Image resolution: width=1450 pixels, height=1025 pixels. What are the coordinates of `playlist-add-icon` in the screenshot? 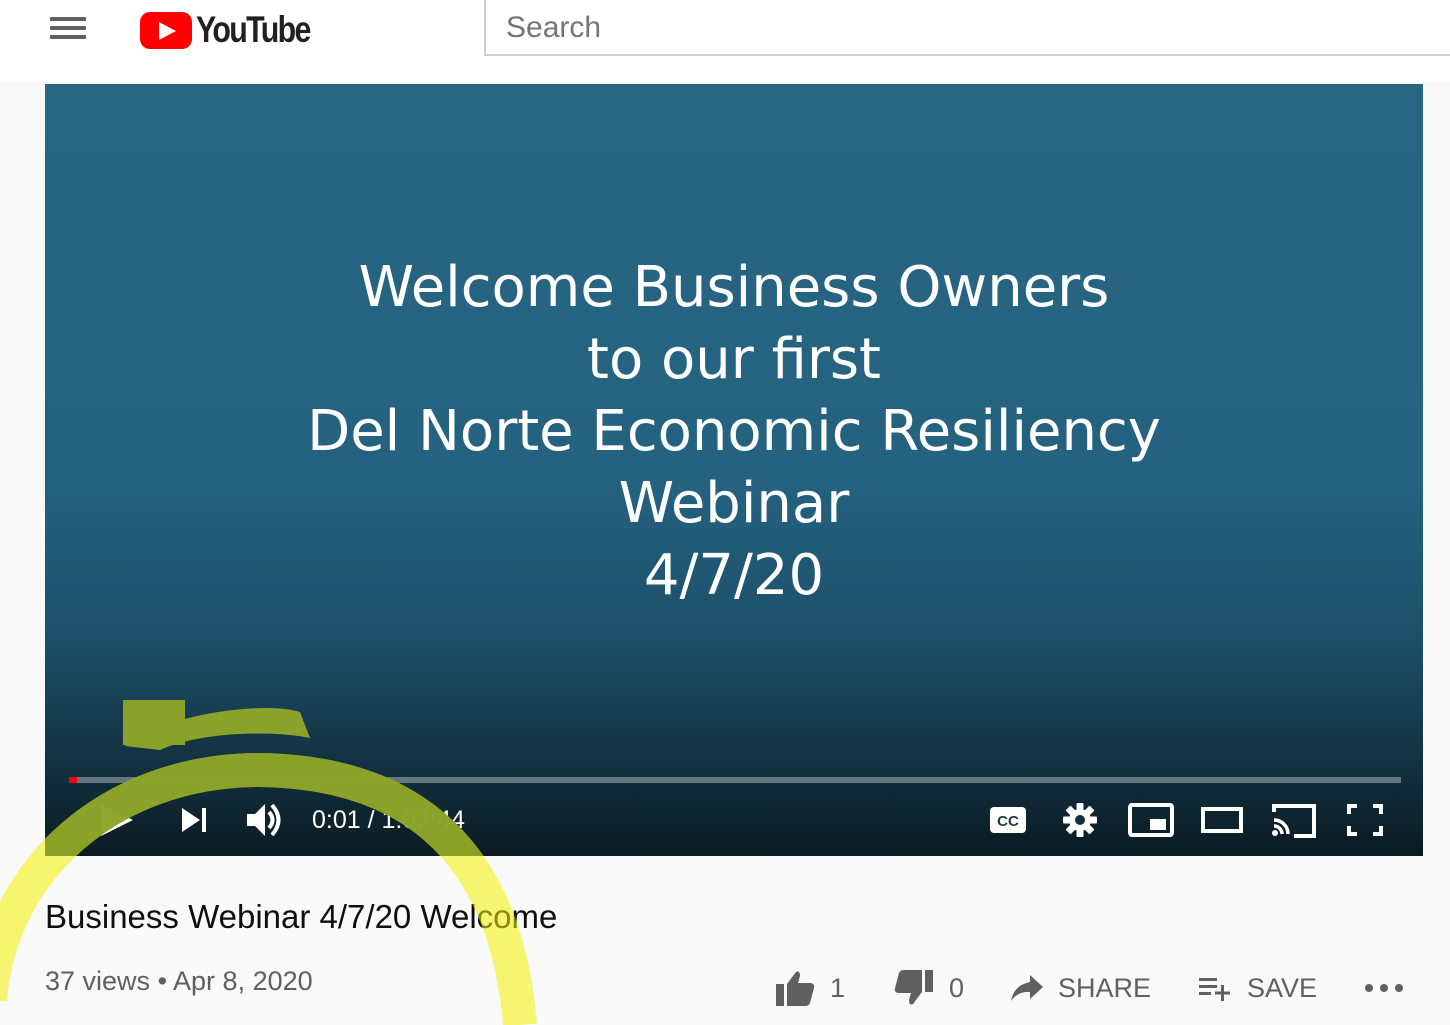 It's located at (1214, 989).